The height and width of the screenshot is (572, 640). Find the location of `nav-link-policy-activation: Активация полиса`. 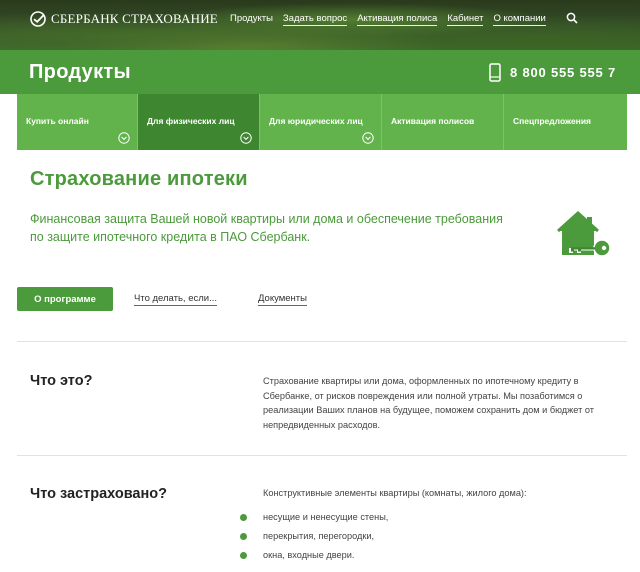

nav-link-policy-activation: Активация полиса is located at coordinates (397, 19).